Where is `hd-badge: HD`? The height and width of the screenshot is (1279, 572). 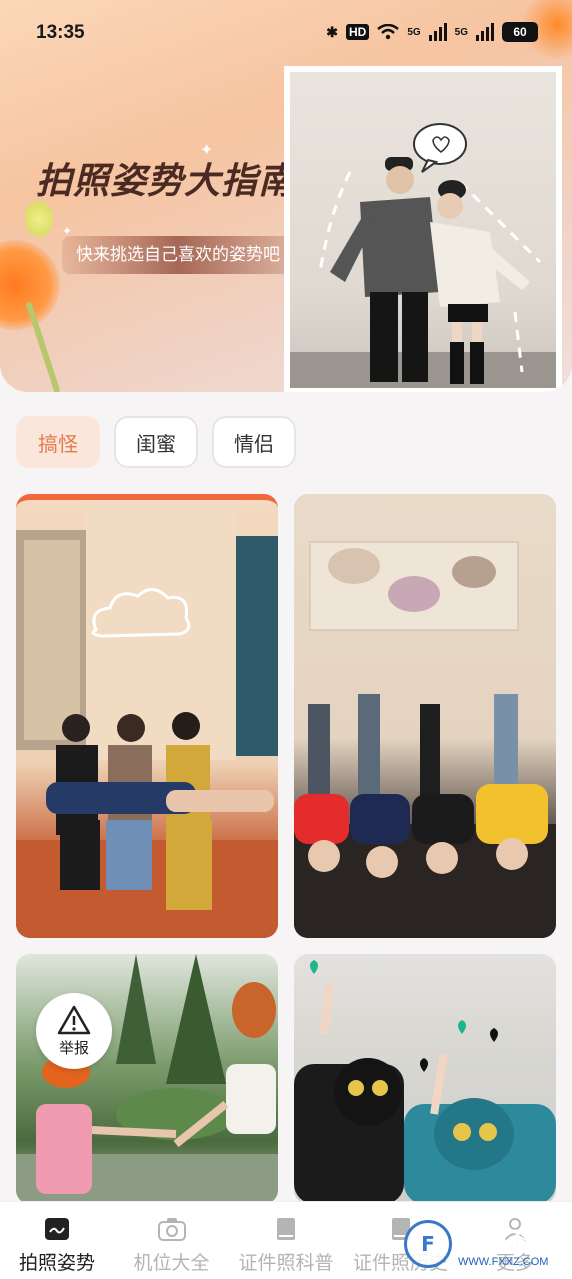
hd-badge: HD is located at coordinates (357, 32).